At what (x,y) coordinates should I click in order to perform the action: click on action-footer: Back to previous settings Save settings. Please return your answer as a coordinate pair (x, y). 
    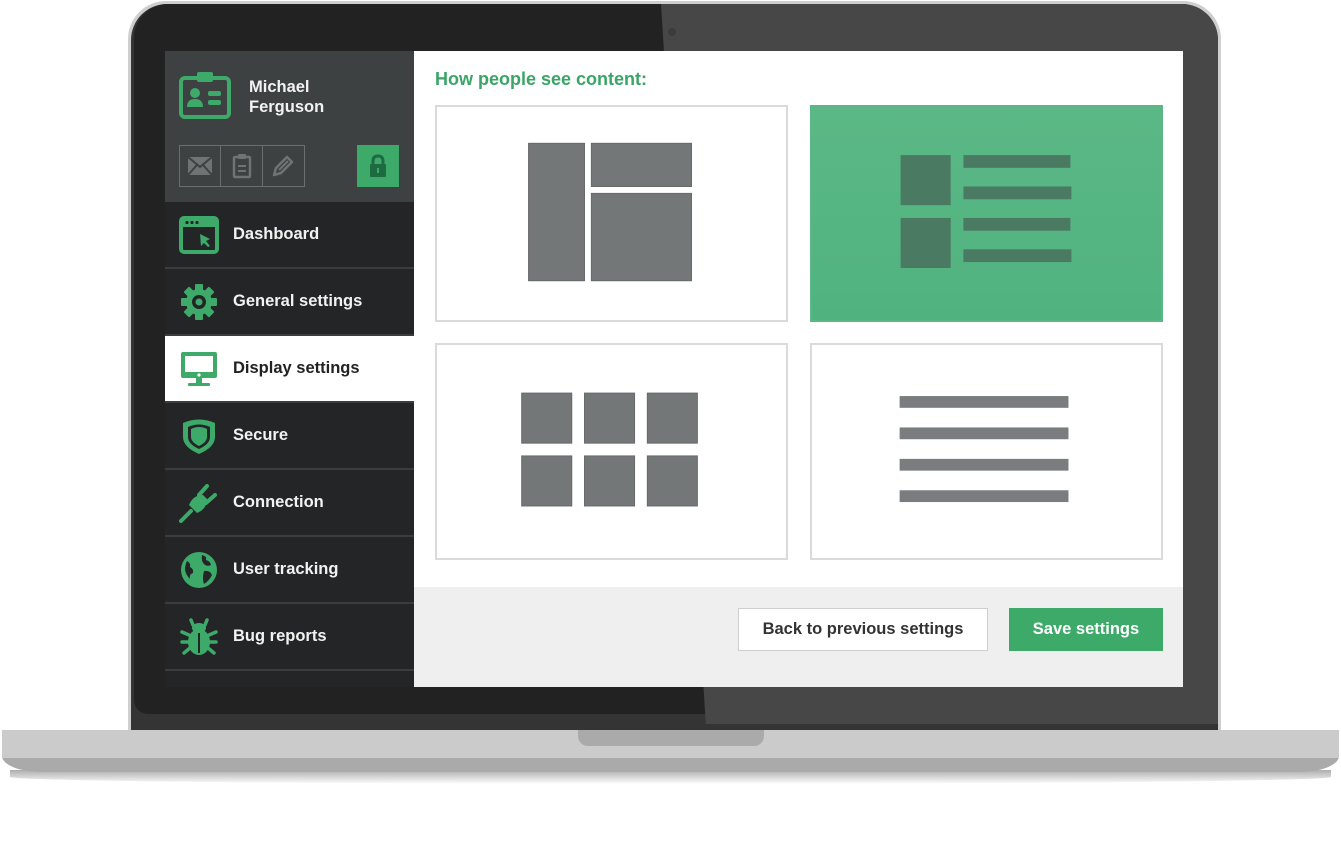
    Looking at the image, I should click on (798, 637).